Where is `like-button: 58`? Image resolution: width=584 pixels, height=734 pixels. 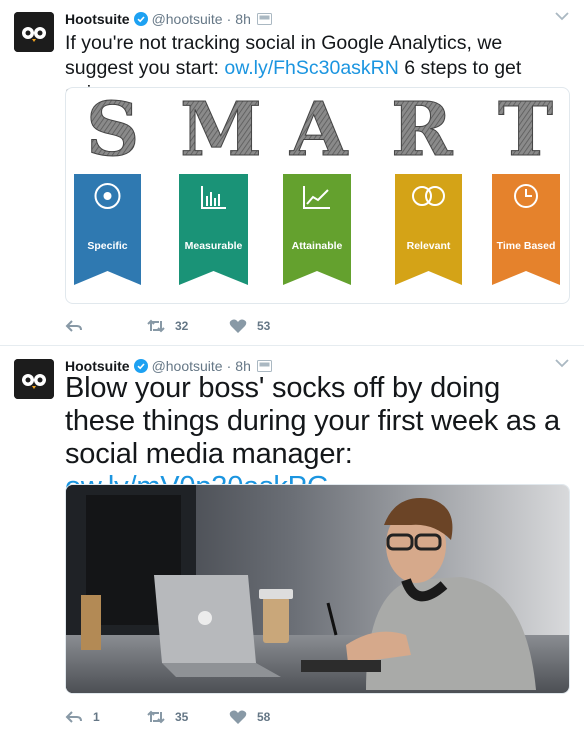 like-button: 58 is located at coordinates (270, 717).